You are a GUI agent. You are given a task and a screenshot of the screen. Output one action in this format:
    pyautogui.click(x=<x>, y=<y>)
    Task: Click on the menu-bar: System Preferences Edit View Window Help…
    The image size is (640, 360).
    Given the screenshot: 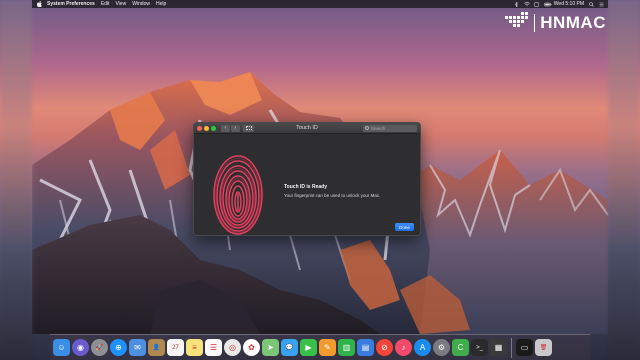 What is the action you would take?
    pyautogui.click(x=320, y=4)
    